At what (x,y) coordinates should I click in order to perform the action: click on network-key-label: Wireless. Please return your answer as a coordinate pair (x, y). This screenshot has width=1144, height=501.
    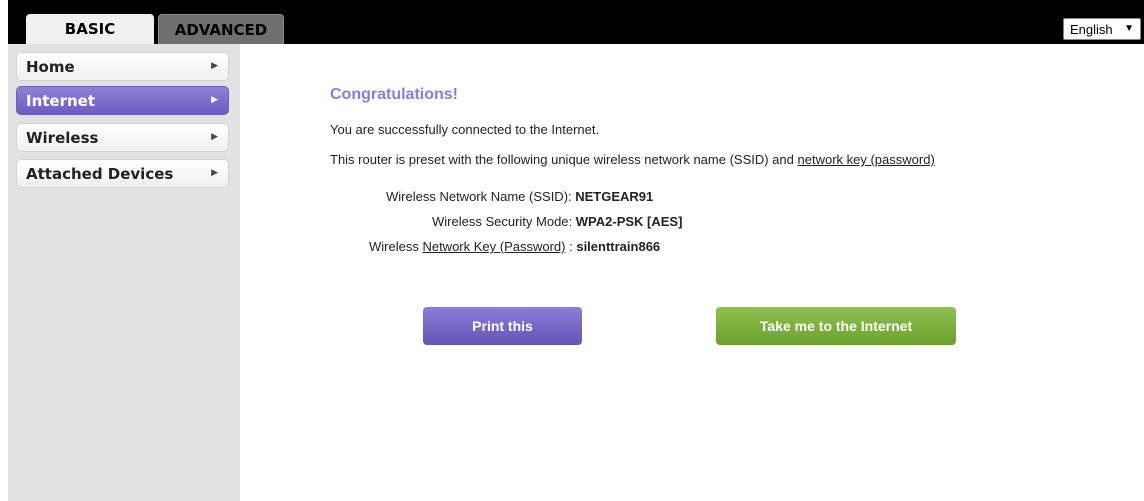
    Looking at the image, I should click on (396, 246).